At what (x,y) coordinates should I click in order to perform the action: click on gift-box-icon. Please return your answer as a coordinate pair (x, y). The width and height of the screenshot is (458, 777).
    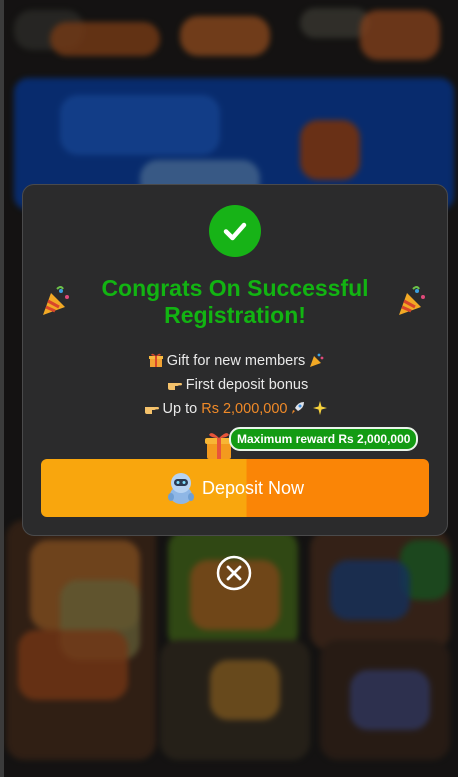
    Looking at the image, I should click on (155, 360).